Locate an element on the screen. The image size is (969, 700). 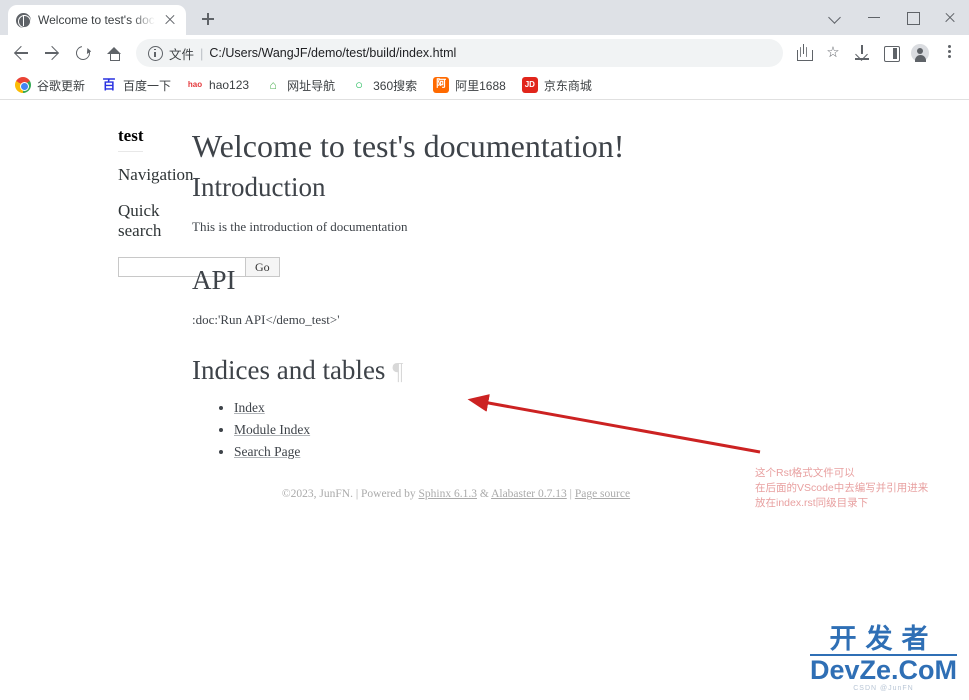
info-circle-icon is located at coordinates (155, 53).